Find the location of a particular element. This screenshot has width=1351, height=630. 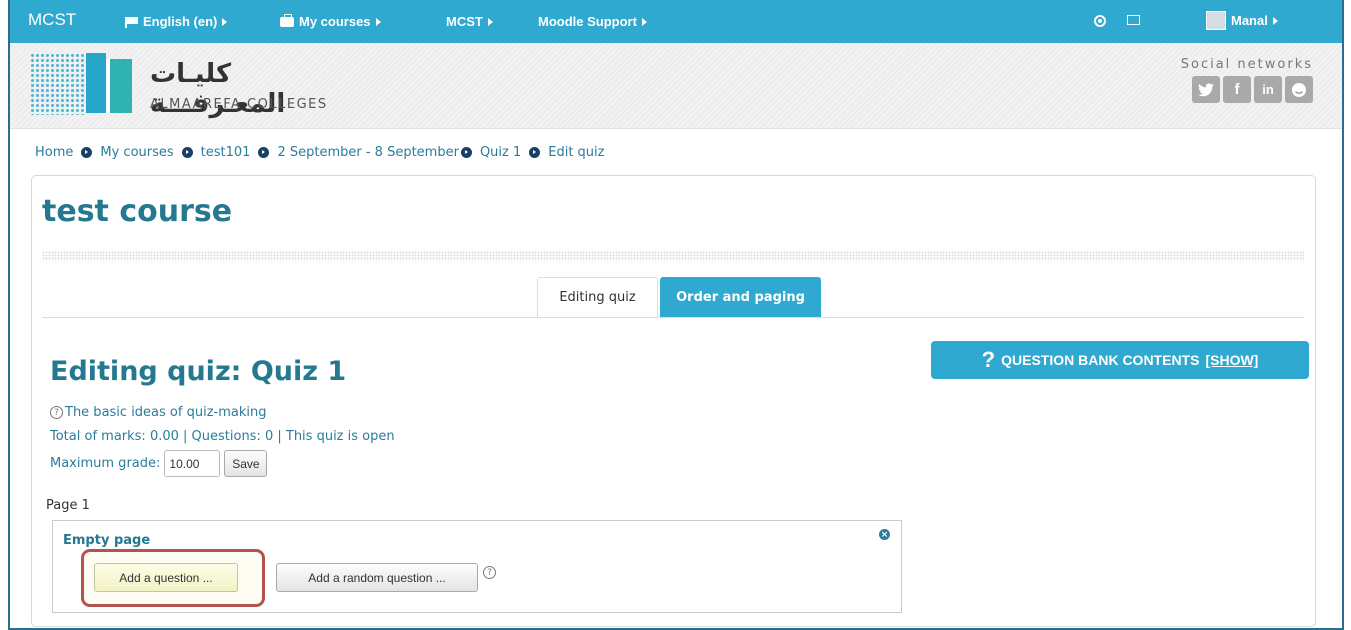

my-courses-menu: My courses is located at coordinates (330, 21).